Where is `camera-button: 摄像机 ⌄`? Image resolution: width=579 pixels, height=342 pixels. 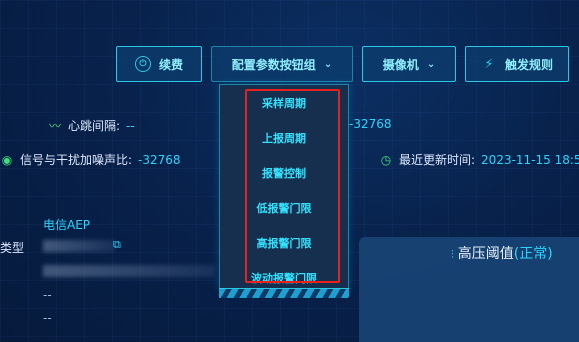 camera-button: 摄像机 ⌄ is located at coordinates (409, 64).